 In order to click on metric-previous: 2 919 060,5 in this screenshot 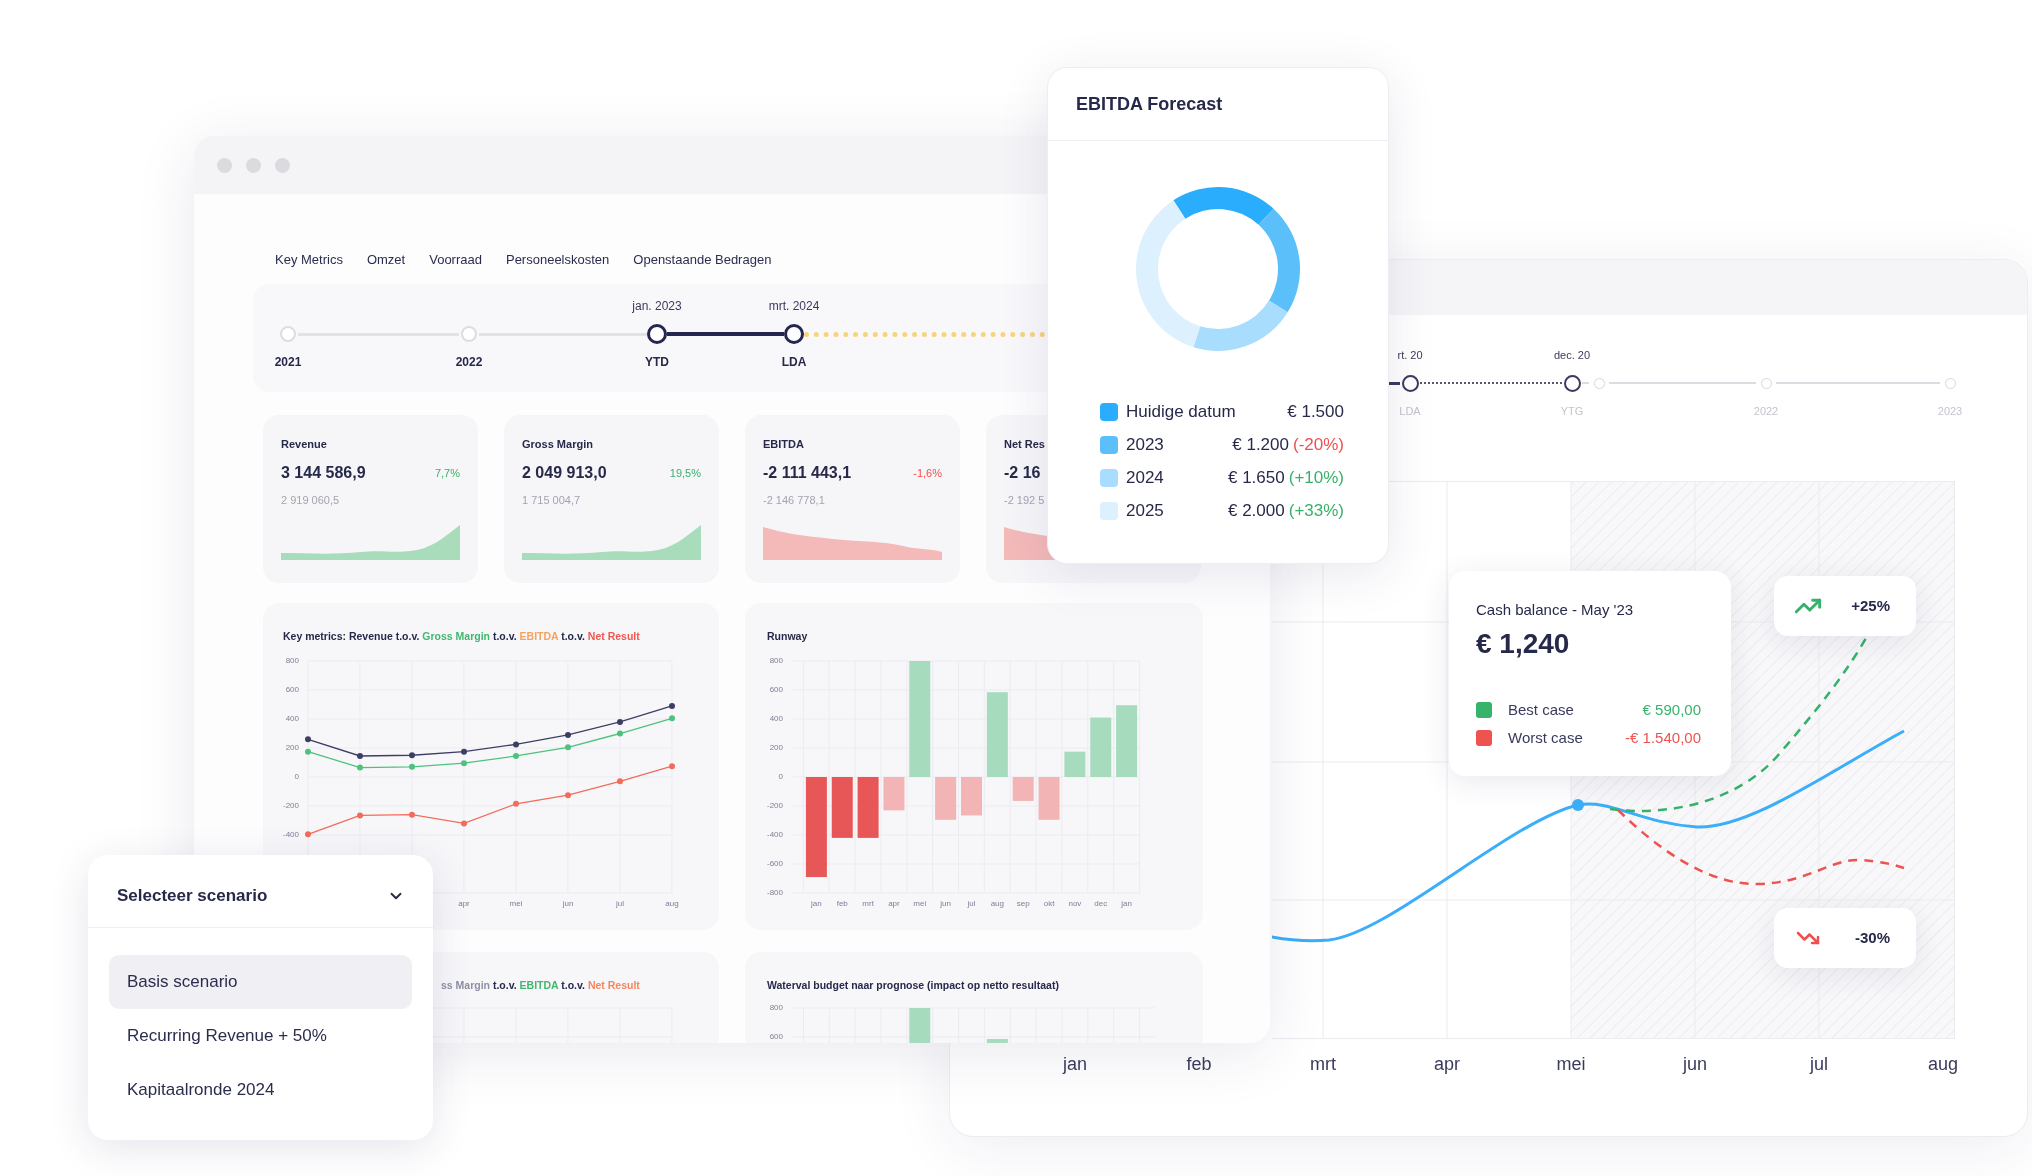, I will do `click(310, 500)`.